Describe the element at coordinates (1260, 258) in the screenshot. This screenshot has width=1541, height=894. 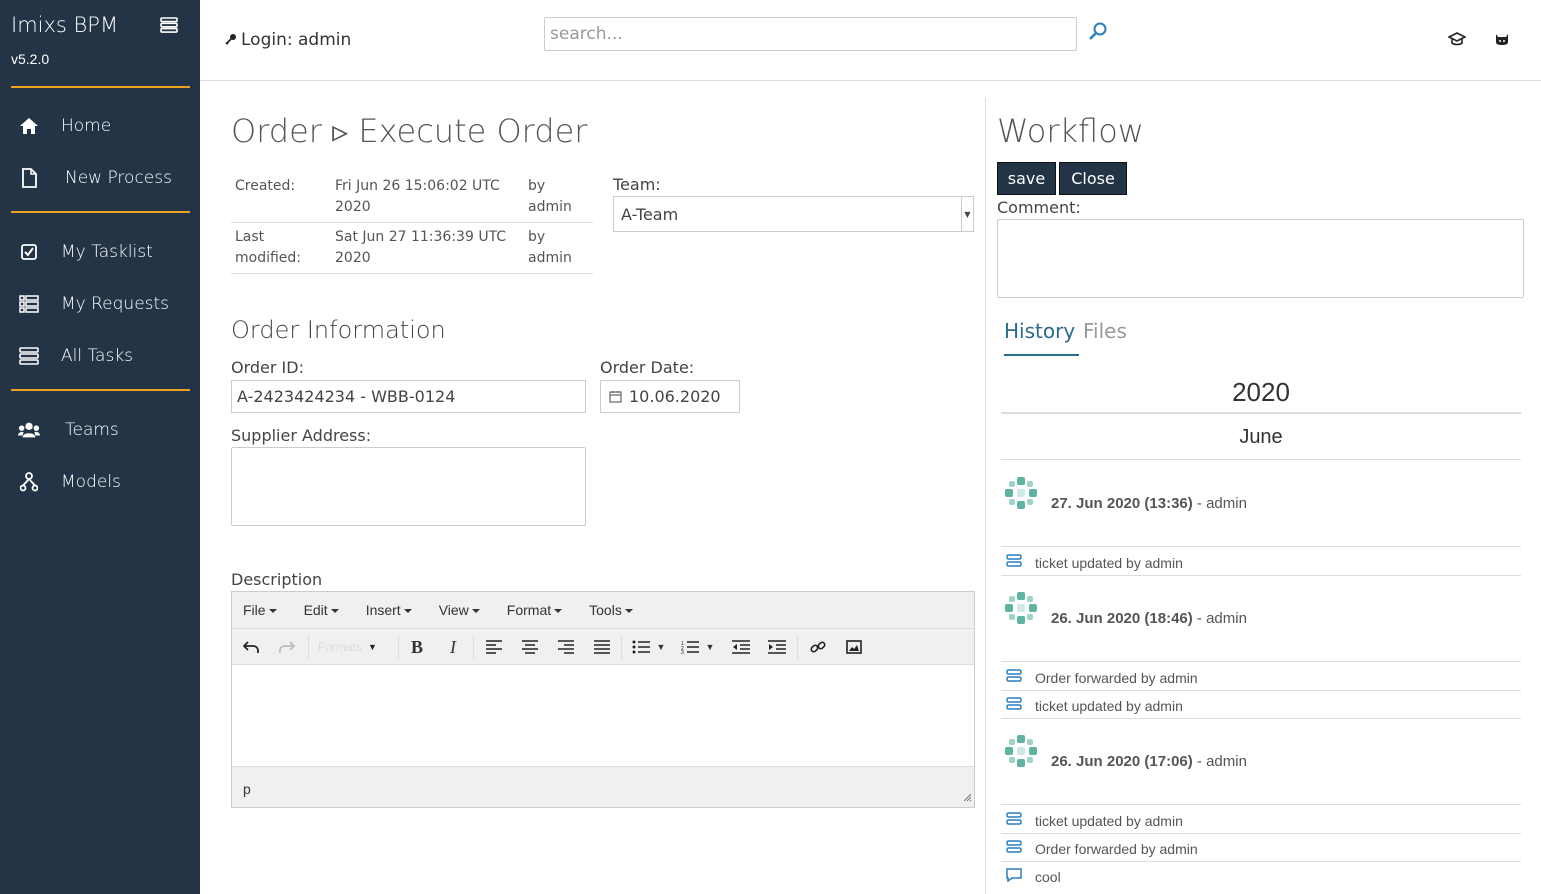
I see `comment-field` at that location.